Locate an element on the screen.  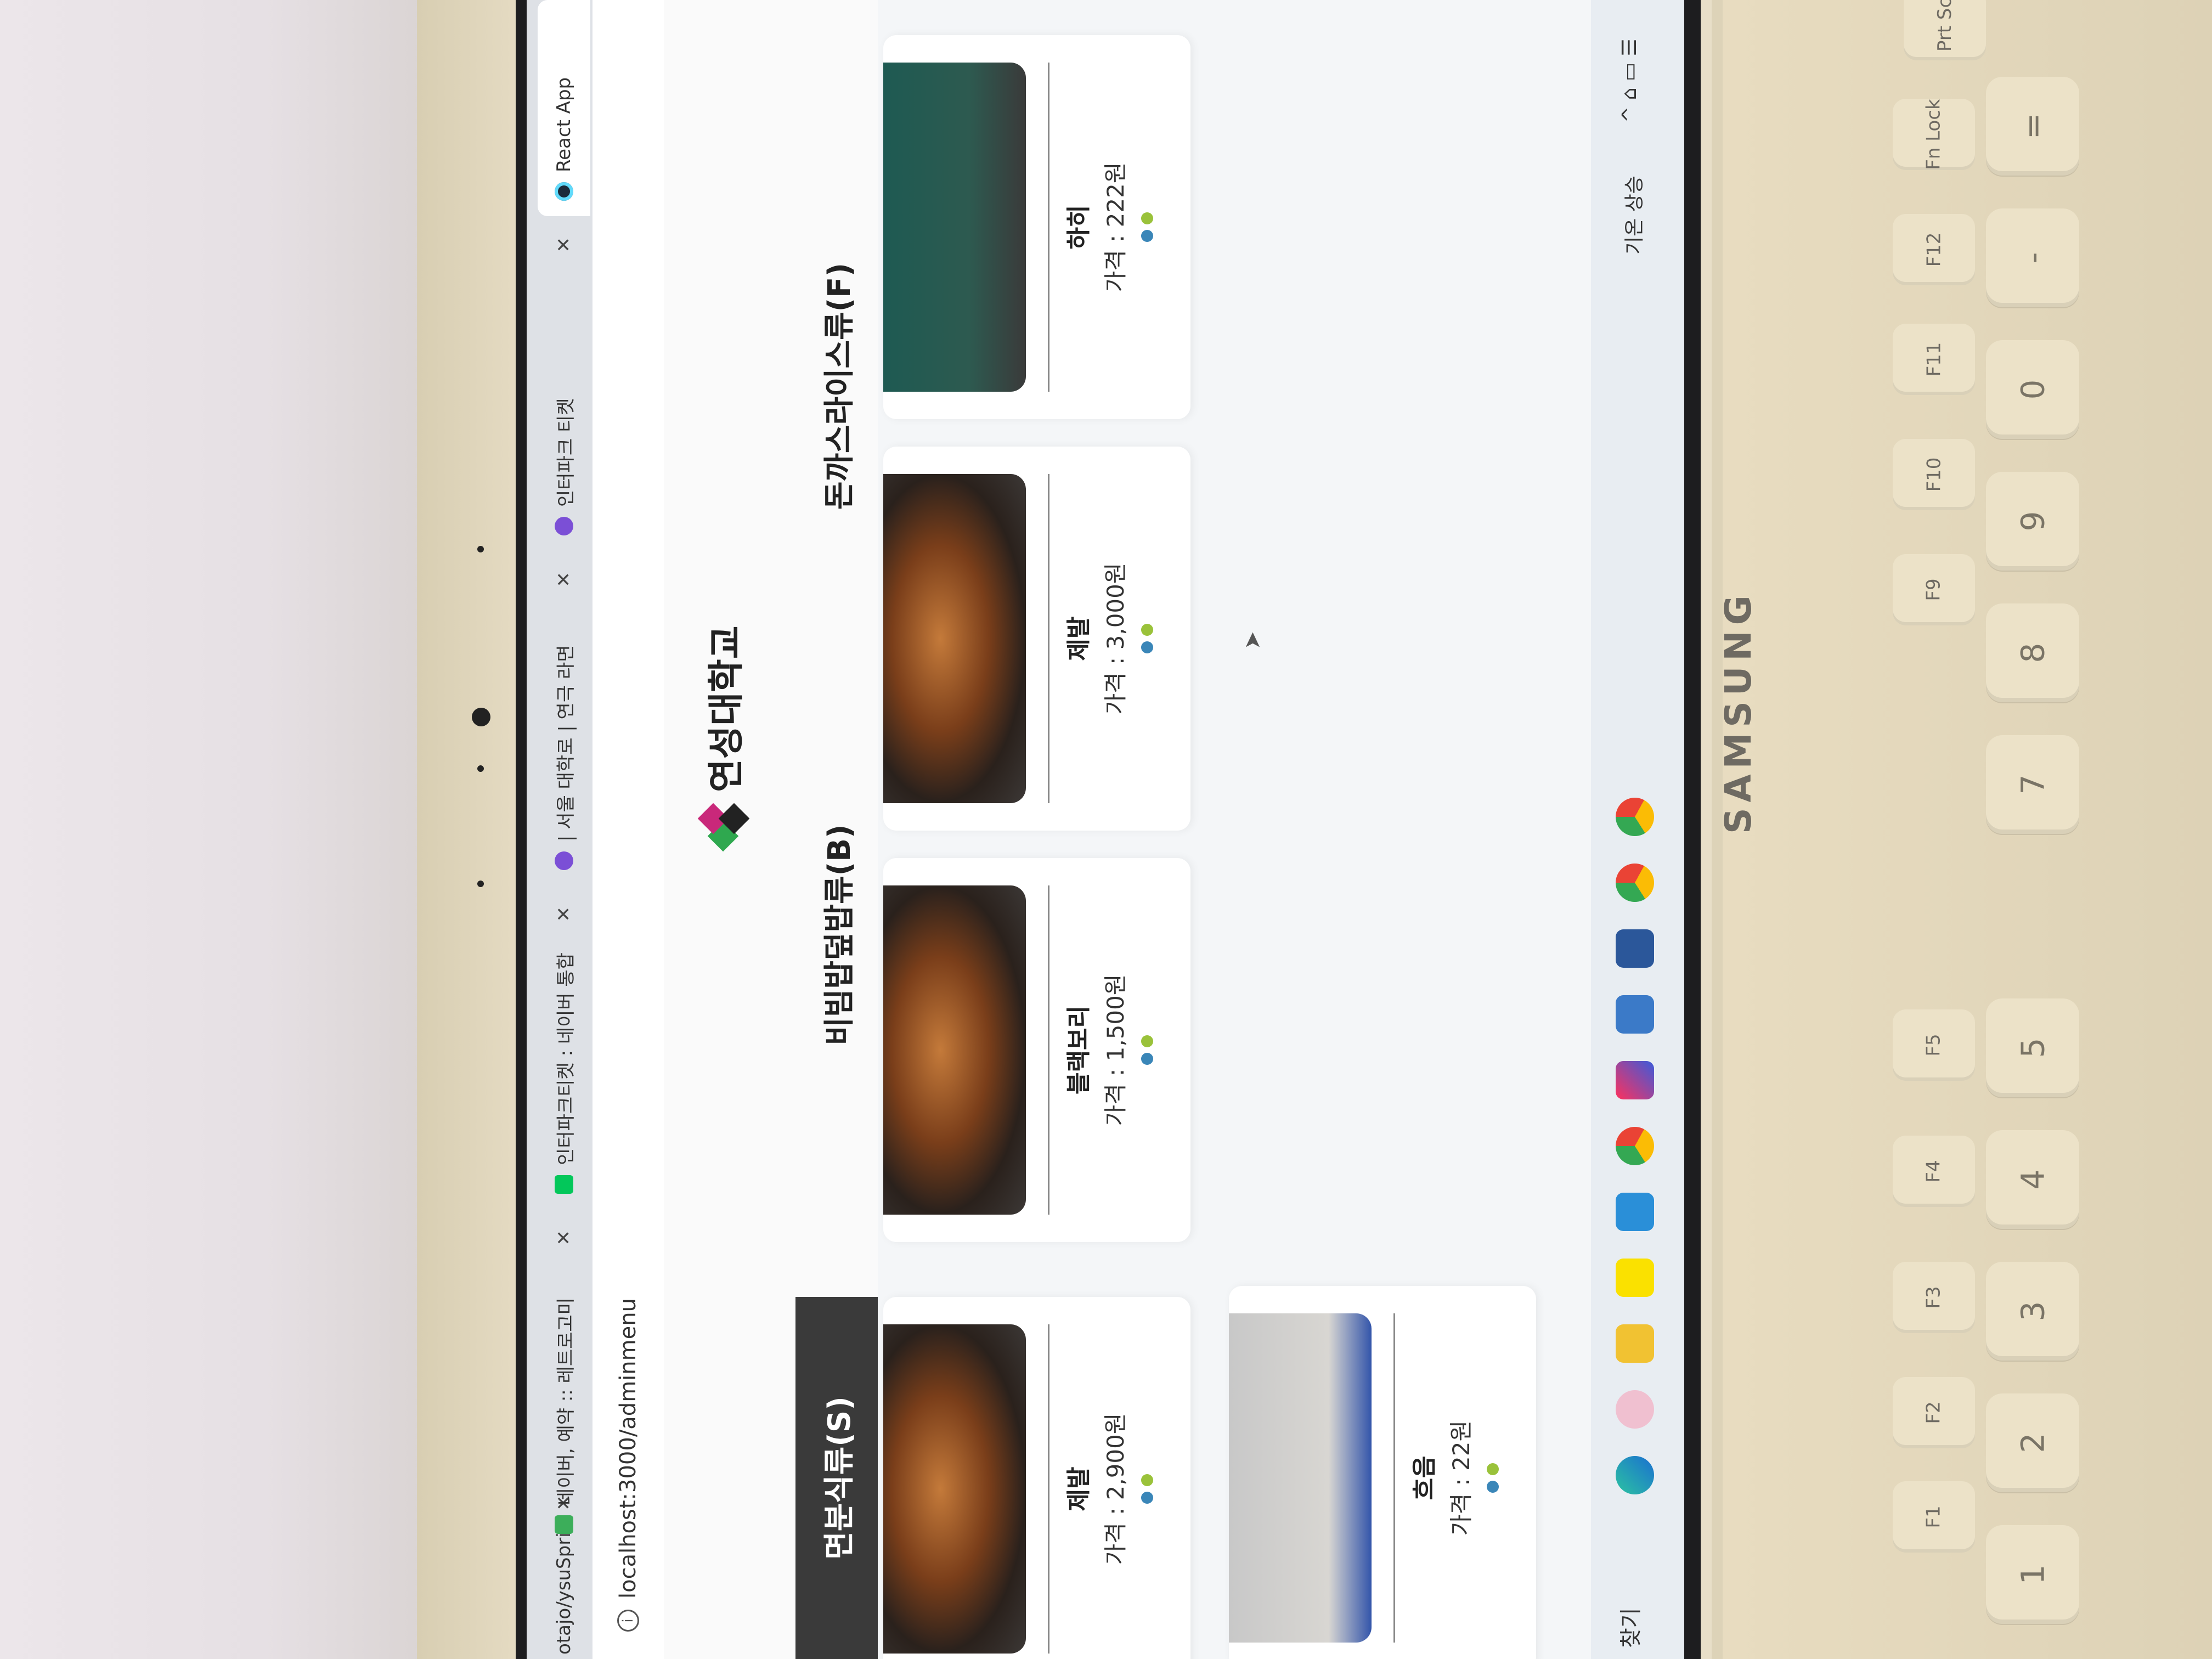
naver-icon is located at coordinates (564, 1184).